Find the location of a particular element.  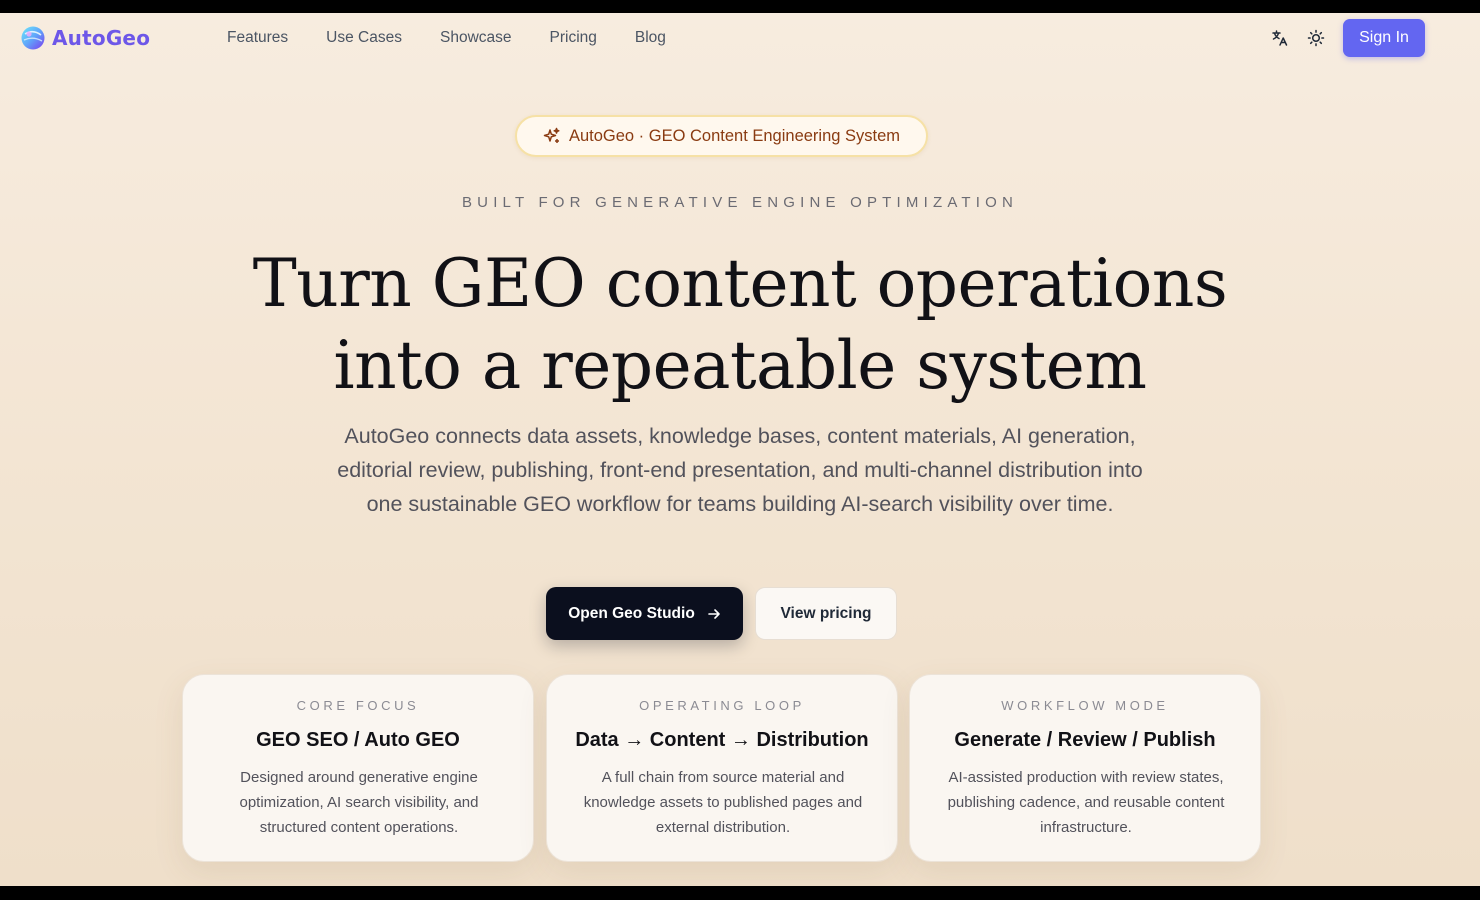

hero-badge: AutoGeo · GEO Content Engineering System is located at coordinates (721, 136).